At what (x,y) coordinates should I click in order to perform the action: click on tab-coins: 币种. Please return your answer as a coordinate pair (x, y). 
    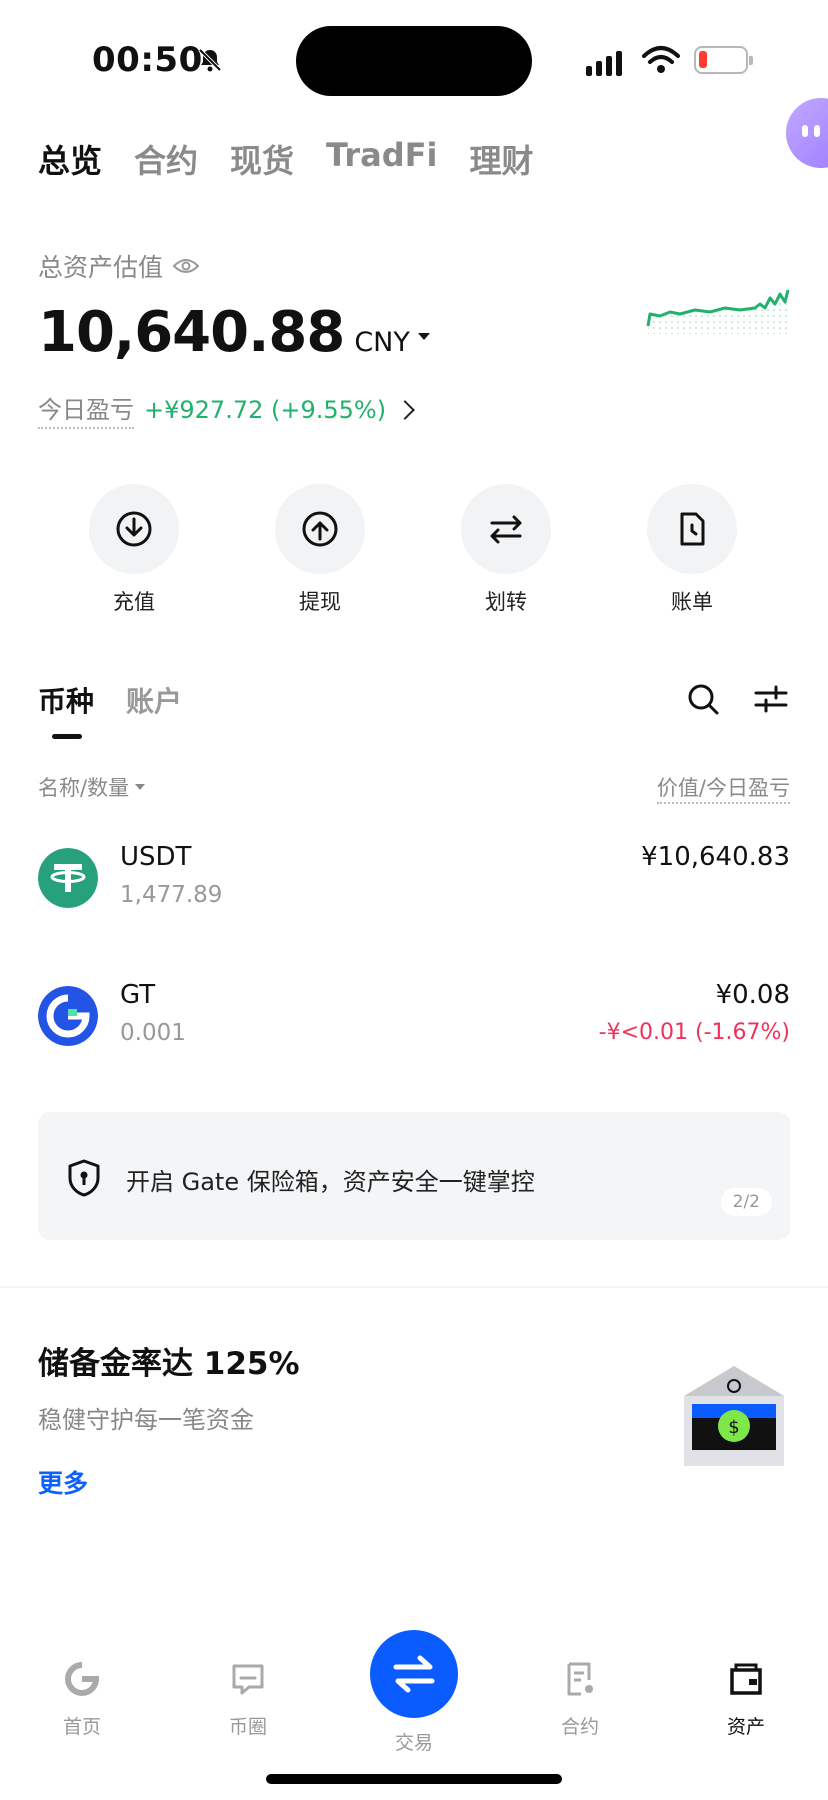
    Looking at the image, I should click on (66, 700).